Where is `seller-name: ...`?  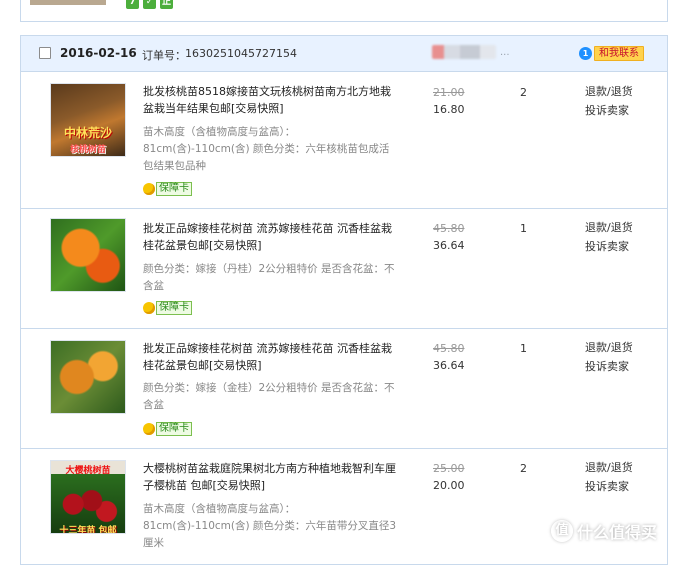 seller-name: ... is located at coordinates (471, 52).